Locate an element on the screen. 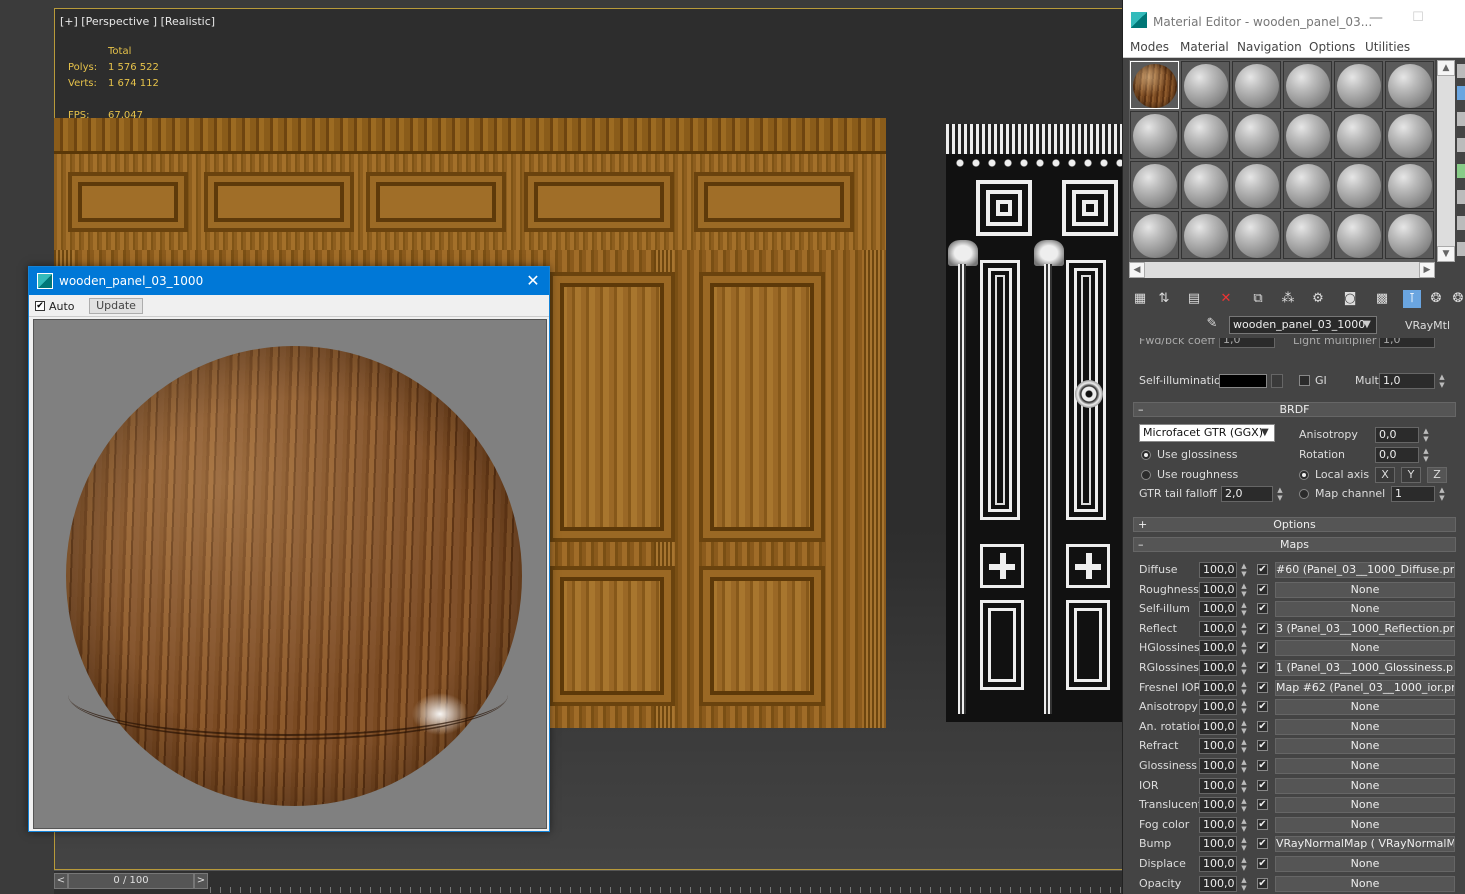 This screenshot has height=894, width=1465. update-button: Update is located at coordinates (116, 306).